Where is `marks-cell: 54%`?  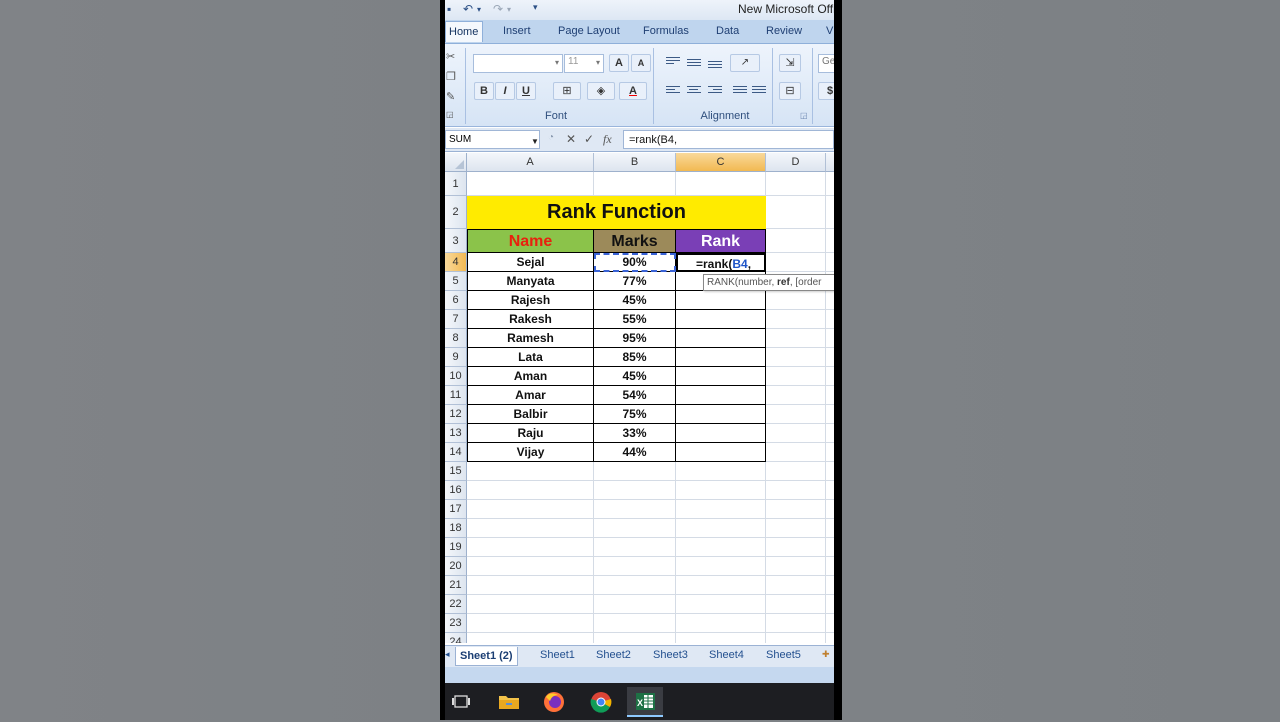 marks-cell: 54% is located at coordinates (635, 395).